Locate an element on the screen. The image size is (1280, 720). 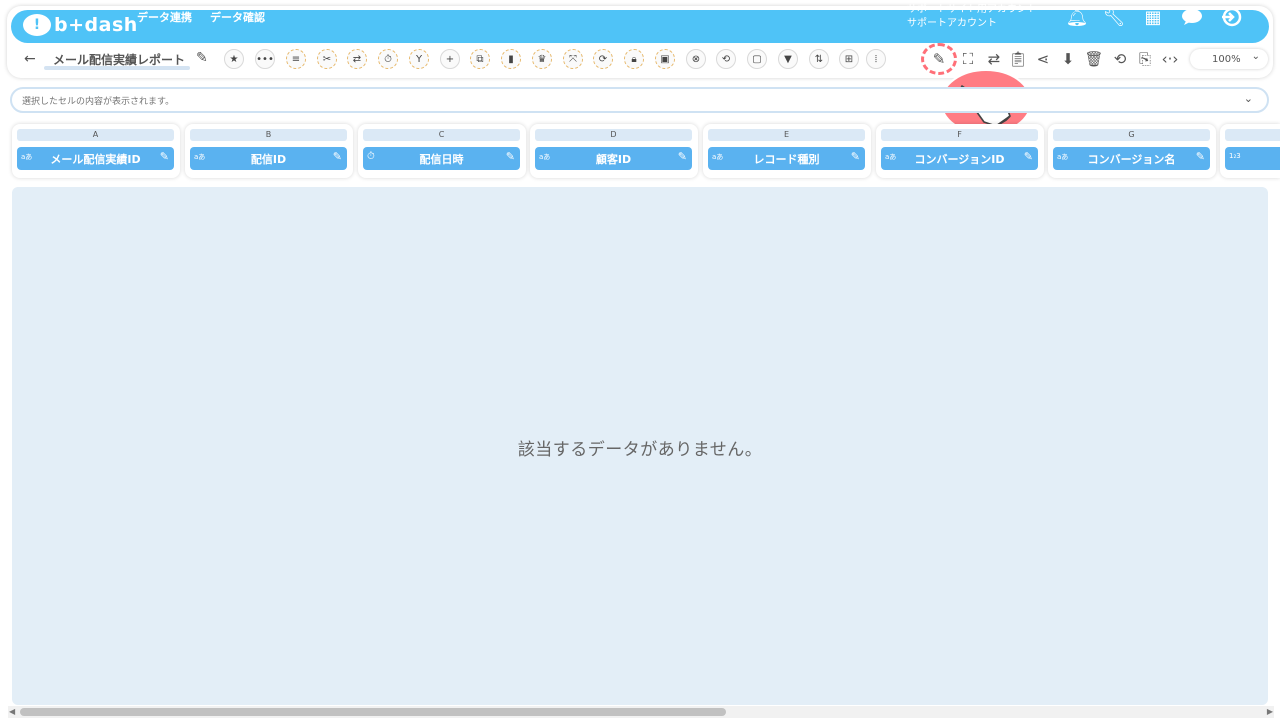
grid-icon: ▦ is located at coordinates (1153, 17).